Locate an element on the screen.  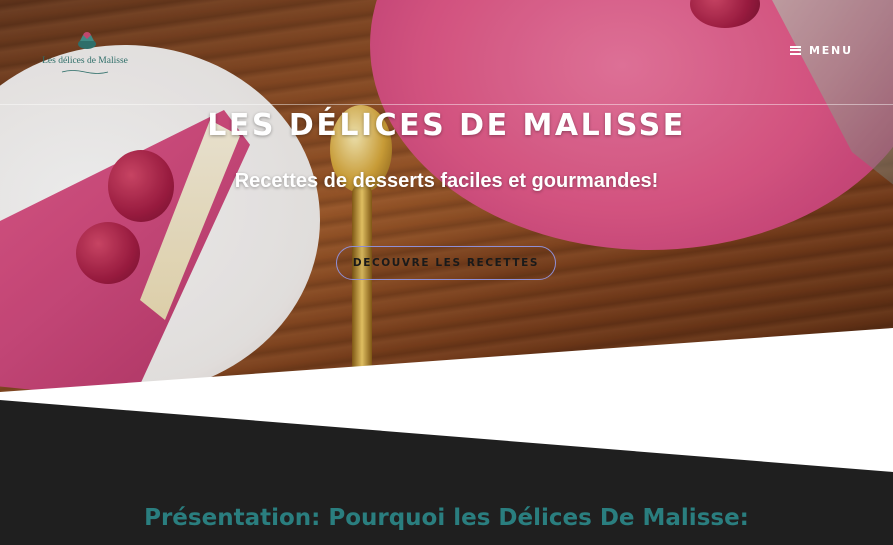
discover-recipes-label: DECOUVRE LES RECETTES is located at coordinates (446, 263).